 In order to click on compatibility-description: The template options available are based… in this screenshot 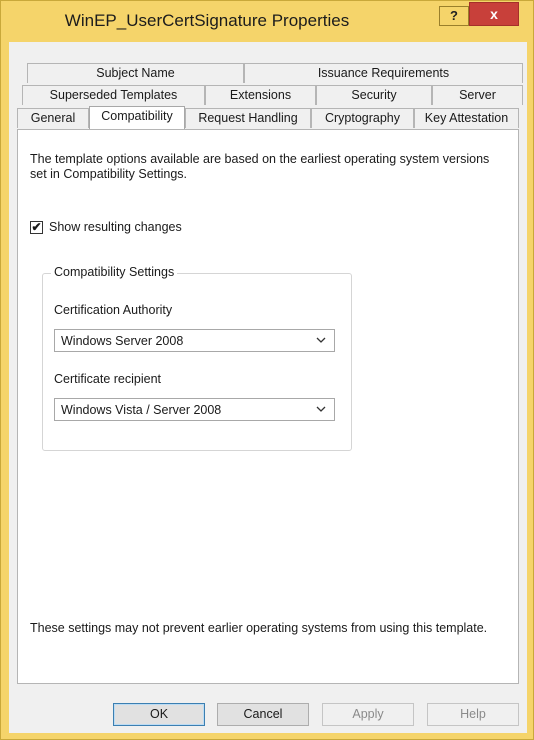, I will do `click(260, 166)`.